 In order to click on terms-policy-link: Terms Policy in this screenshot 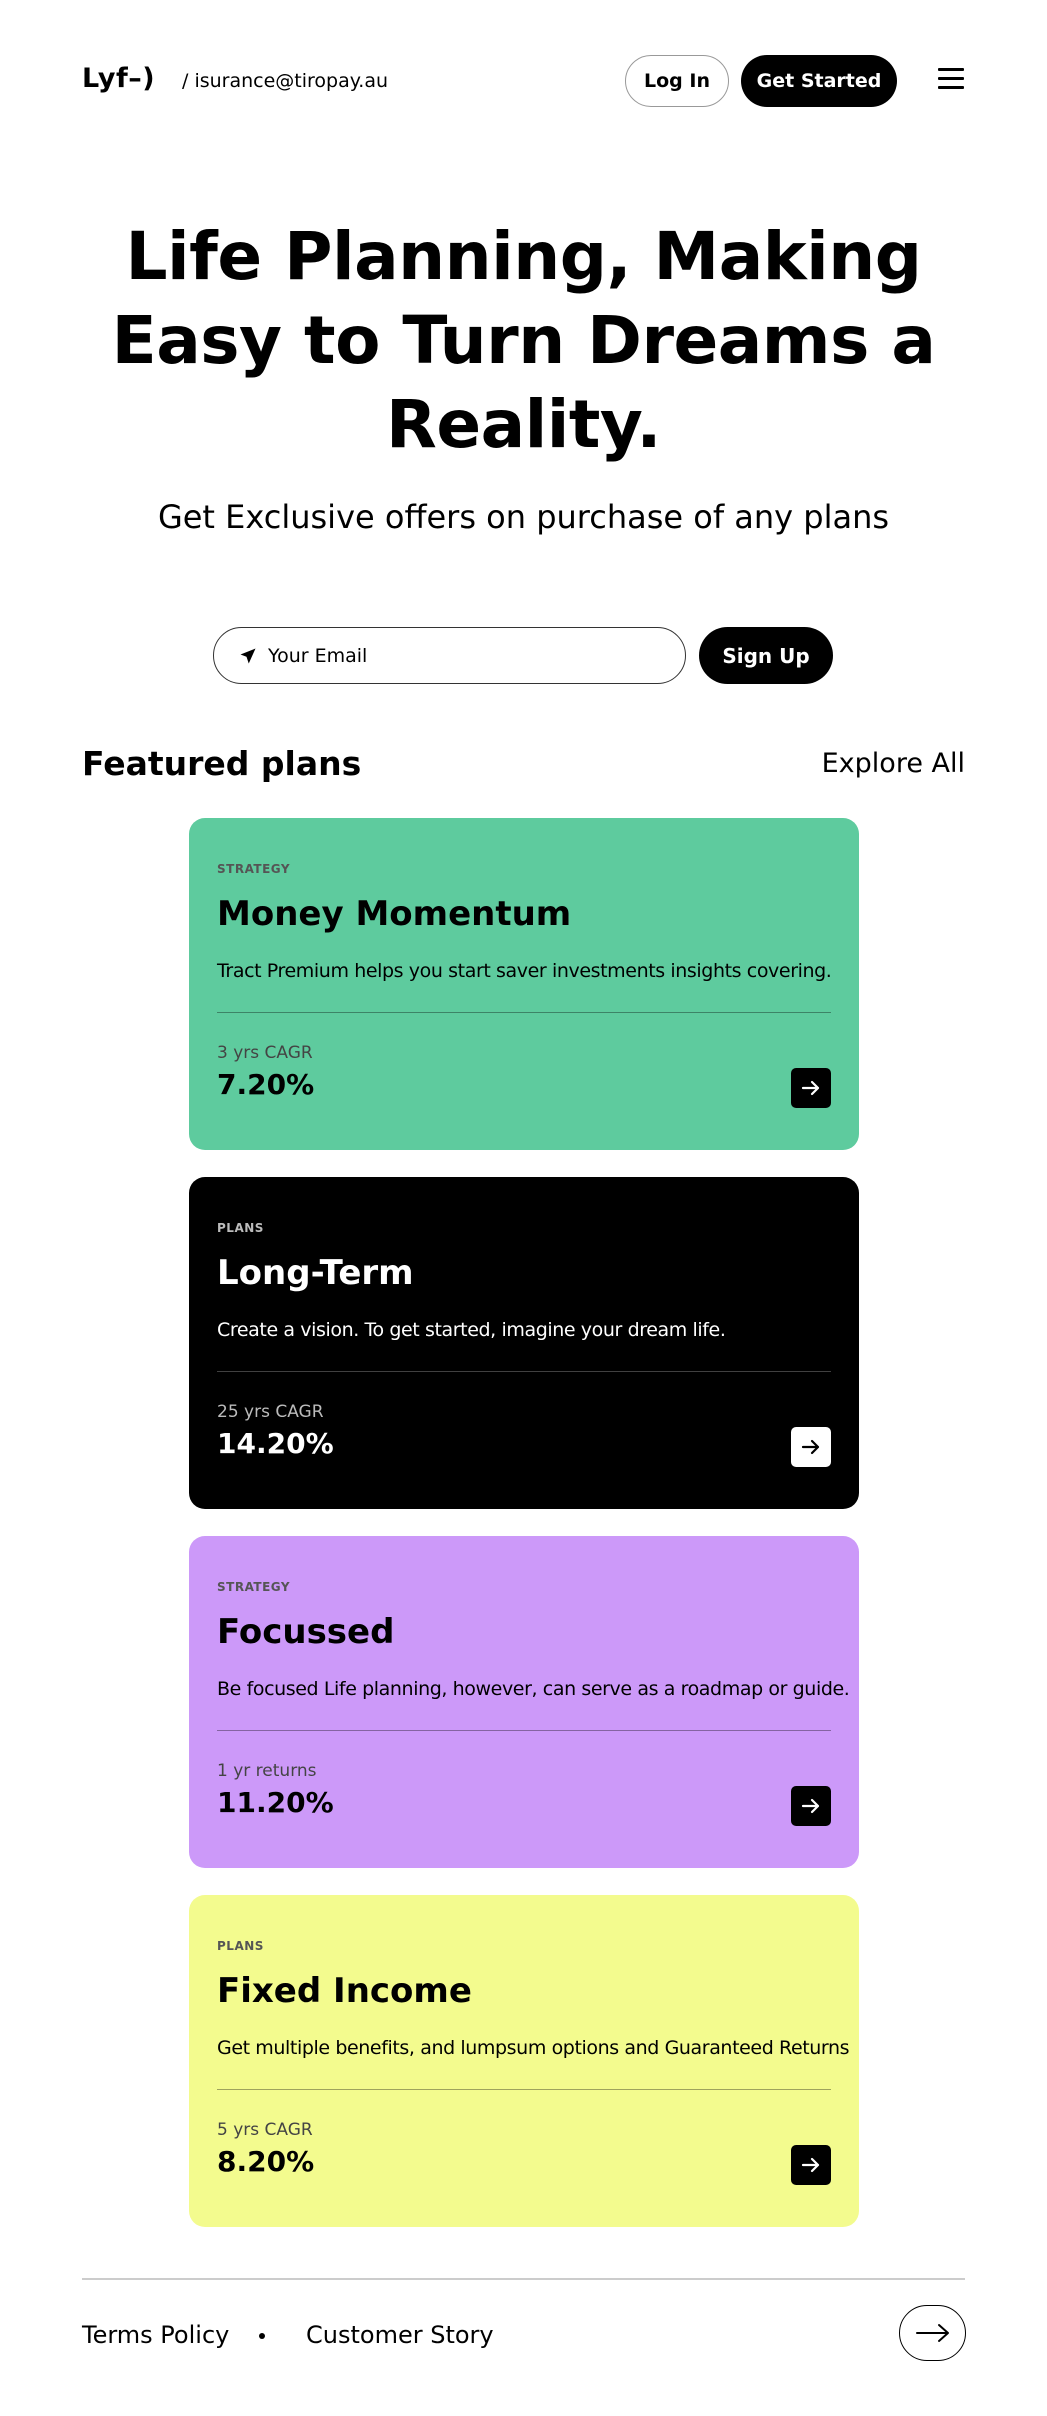, I will do `click(155, 2335)`.